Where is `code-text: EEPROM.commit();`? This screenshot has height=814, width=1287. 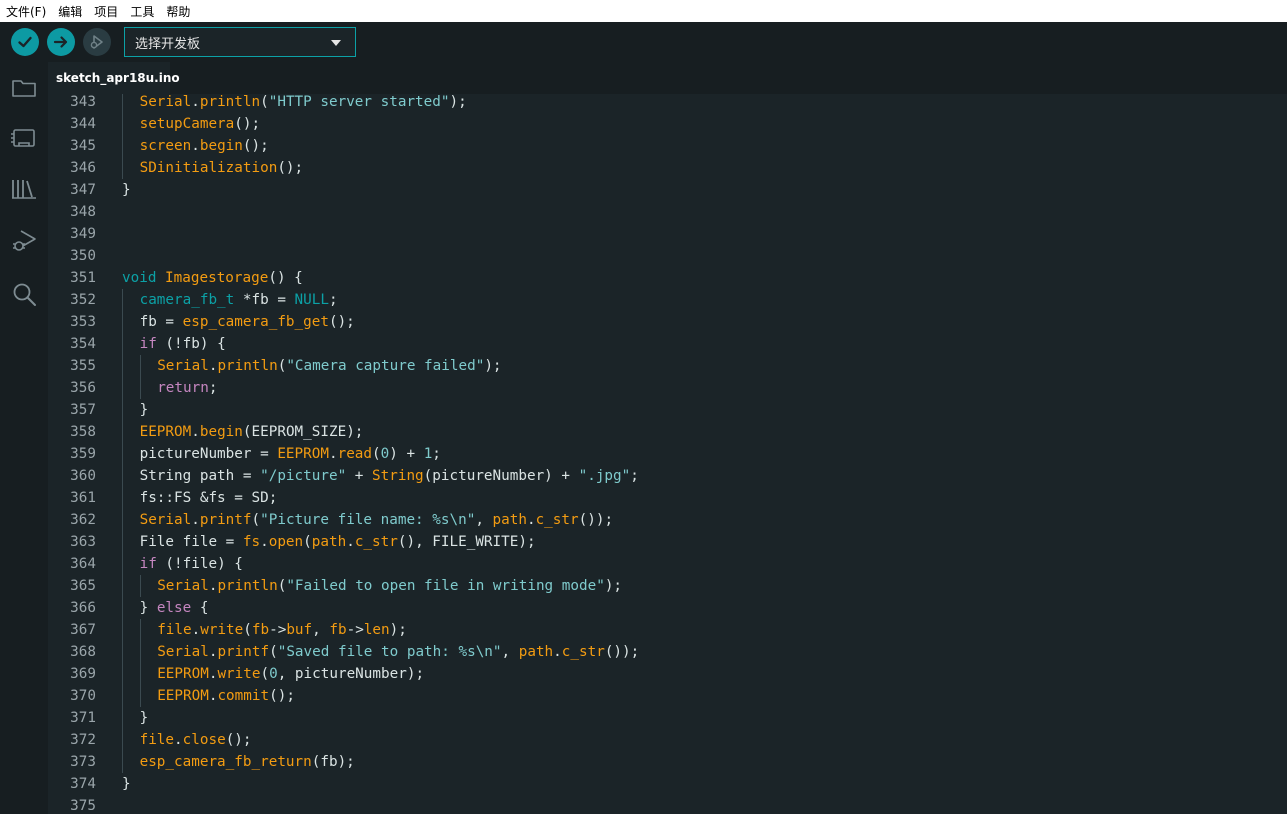 code-text: EEPROM.commit(); is located at coordinates (226, 696).